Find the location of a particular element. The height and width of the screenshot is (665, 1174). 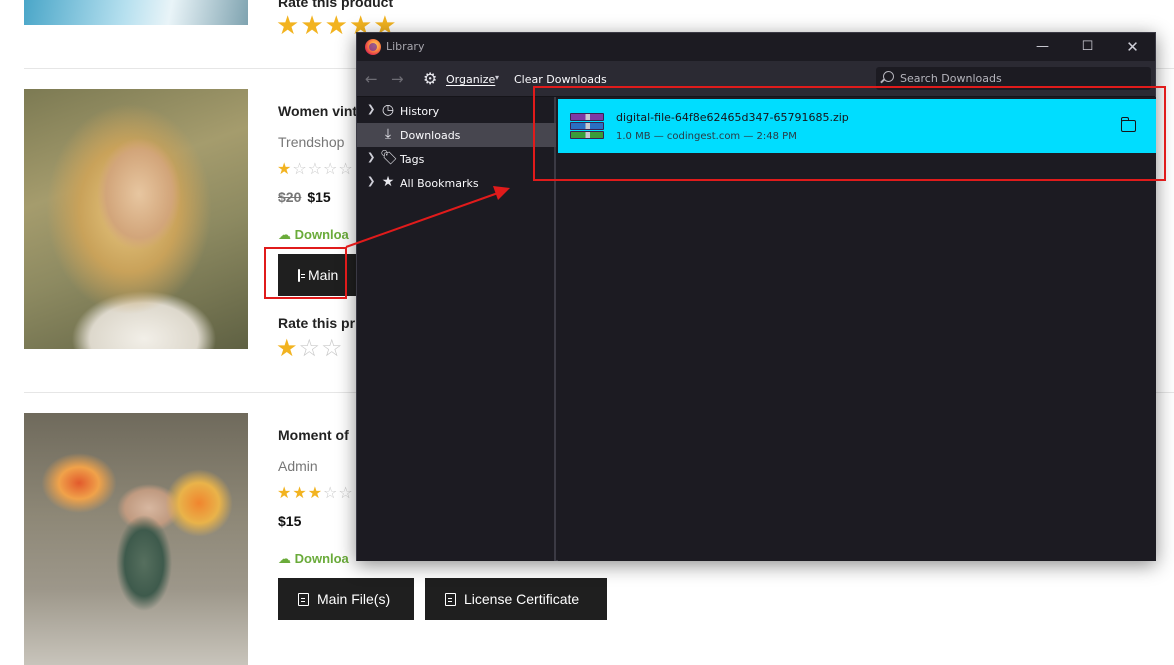

sidebar-item-history: ❯ ◷ History is located at coordinates (456, 111).